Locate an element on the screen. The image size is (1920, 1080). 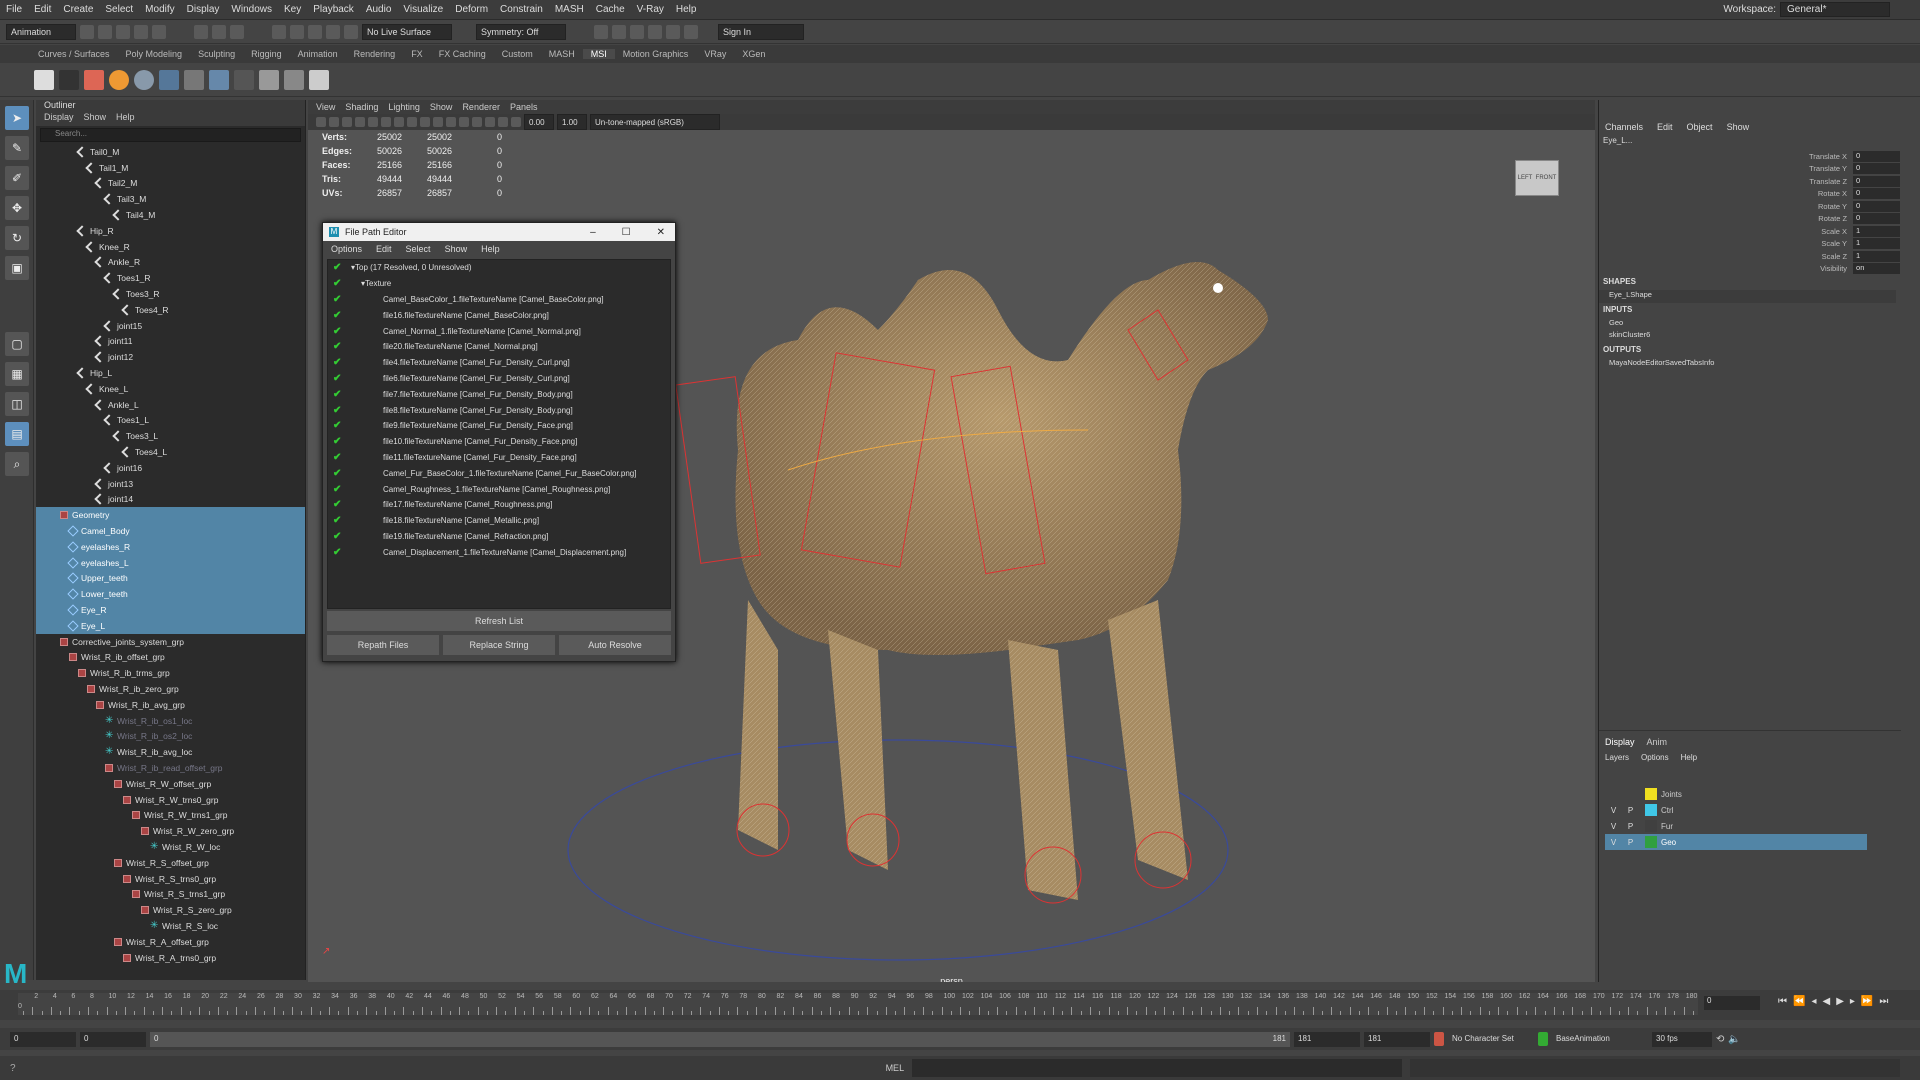
outliner-row: Wrist_R_ib_avg_grp is located at coordinates (170, 705).